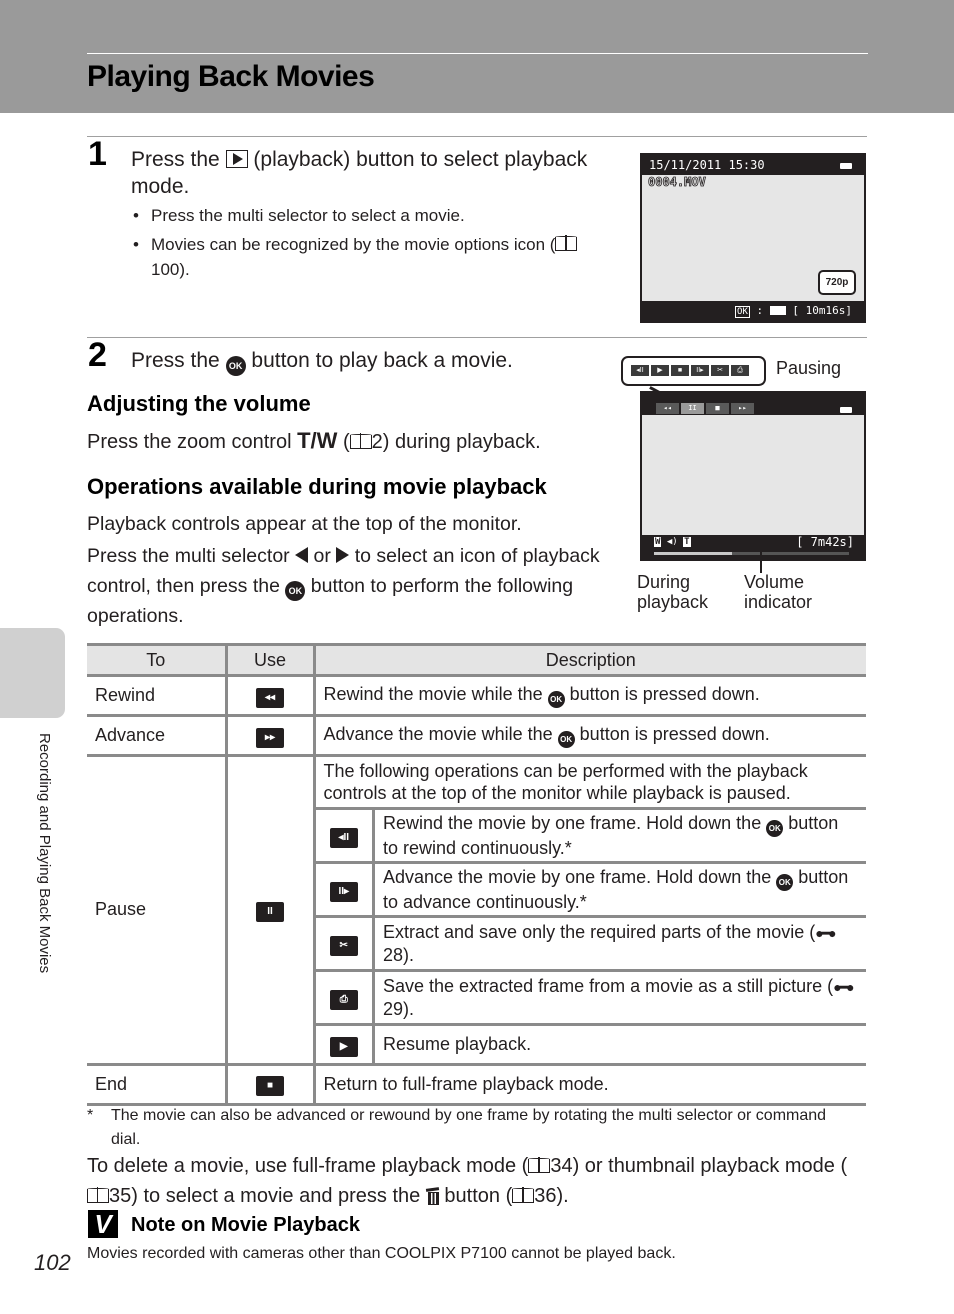  I want to click on right-arrow-icon, so click(343, 555).